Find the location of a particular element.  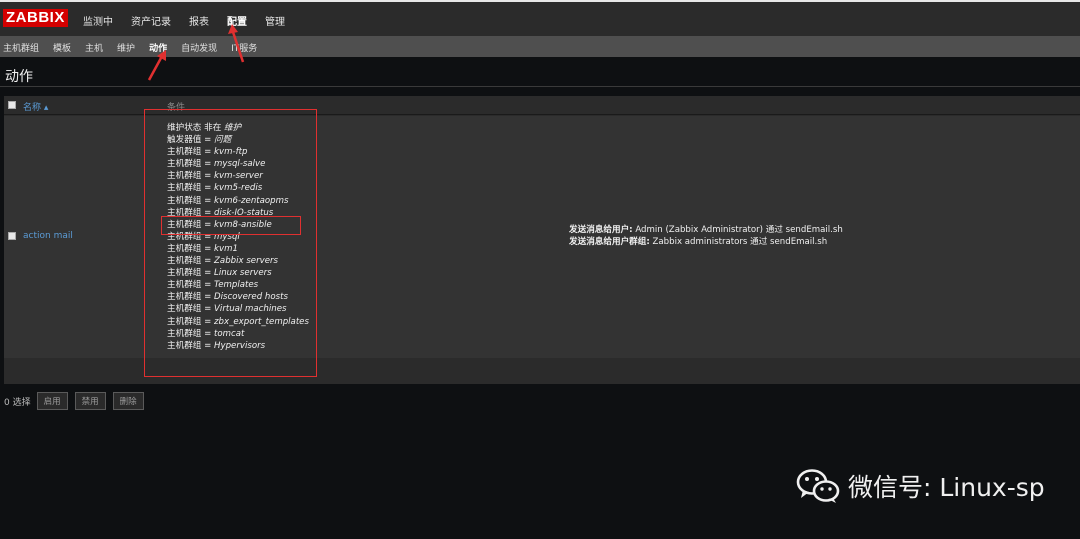

operation-text: Zabbix administrators 通过 sendEmail.sh is located at coordinates (740, 242).